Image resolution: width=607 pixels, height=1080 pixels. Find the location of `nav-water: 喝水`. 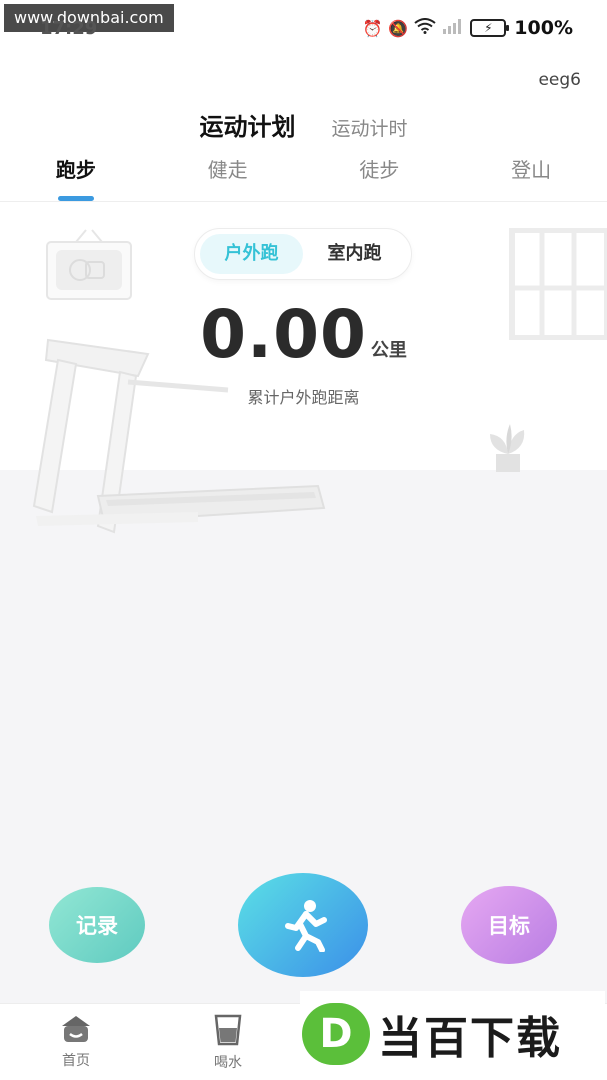

nav-water: 喝水 is located at coordinates (228, 1042).